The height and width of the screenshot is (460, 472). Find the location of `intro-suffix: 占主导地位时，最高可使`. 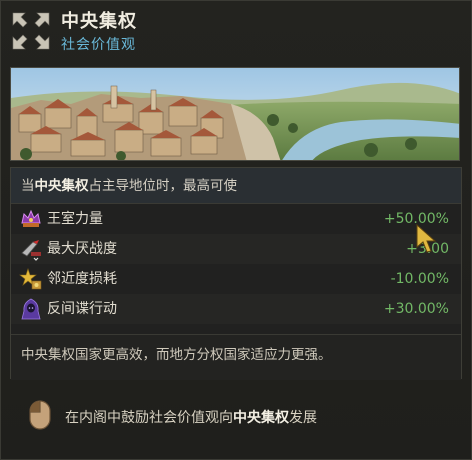

intro-suffix: 占主导地位时，最高可使 is located at coordinates (163, 186).